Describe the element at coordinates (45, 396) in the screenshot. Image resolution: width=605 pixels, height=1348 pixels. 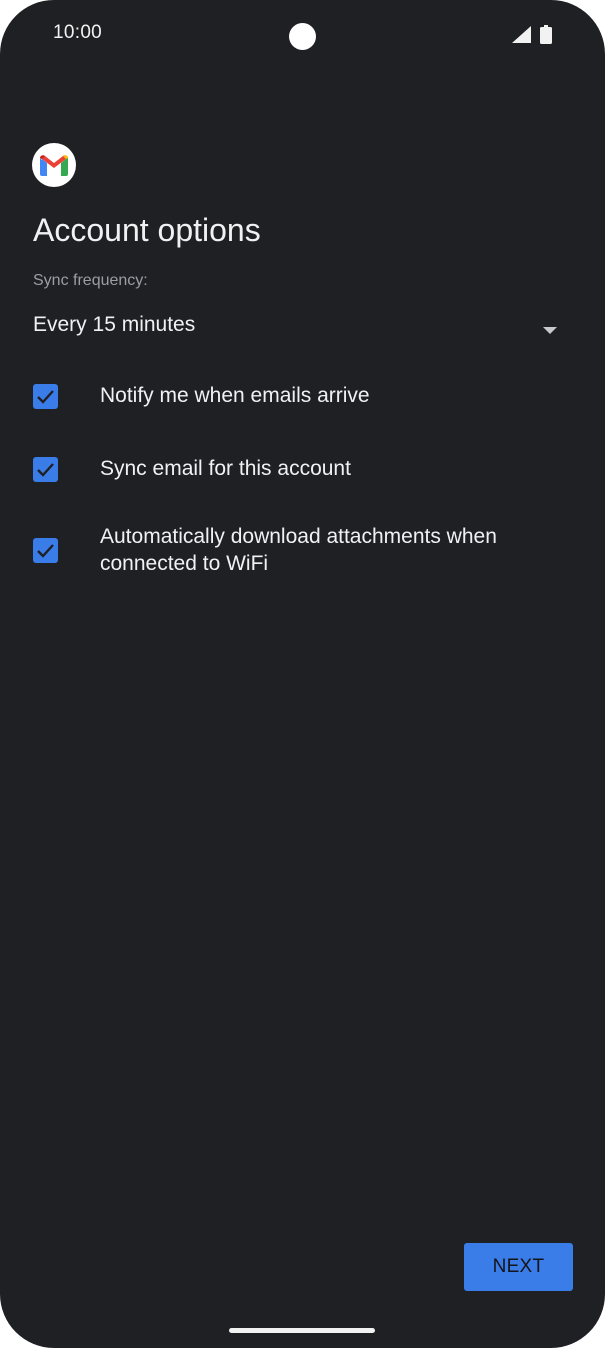
I see `notify-checkbox` at that location.